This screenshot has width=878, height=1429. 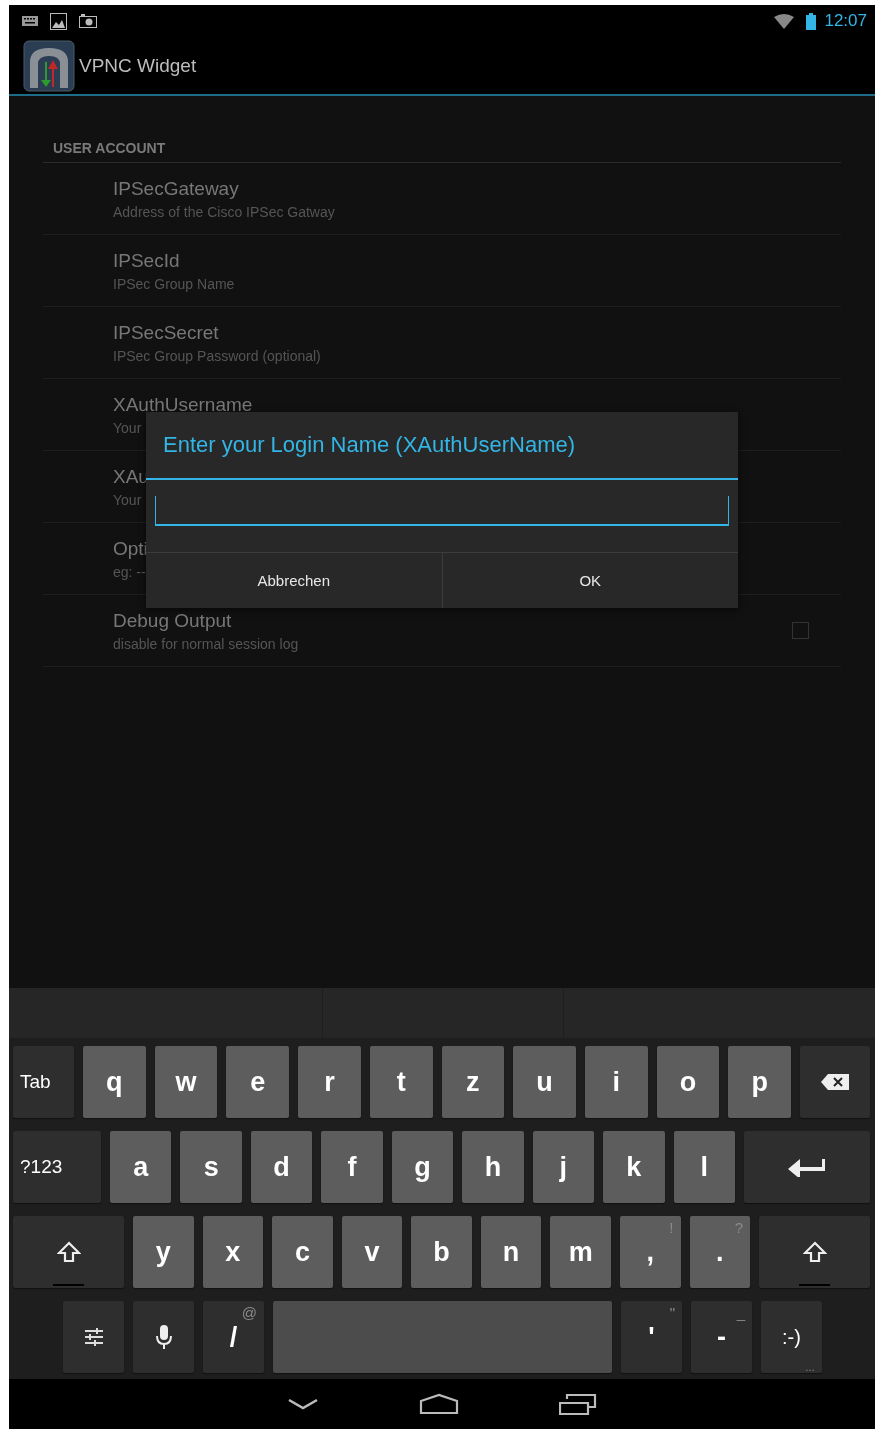 What do you see at coordinates (720, 1252) in the screenshot?
I see `key: . ?` at bounding box center [720, 1252].